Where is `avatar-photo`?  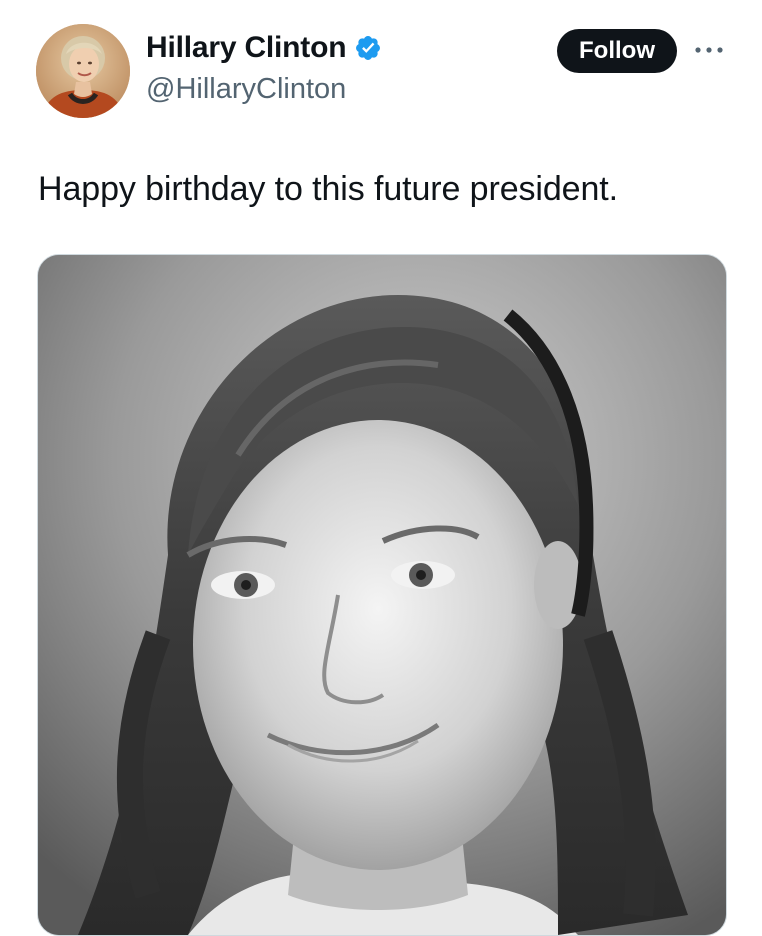 avatar-photo is located at coordinates (83, 71).